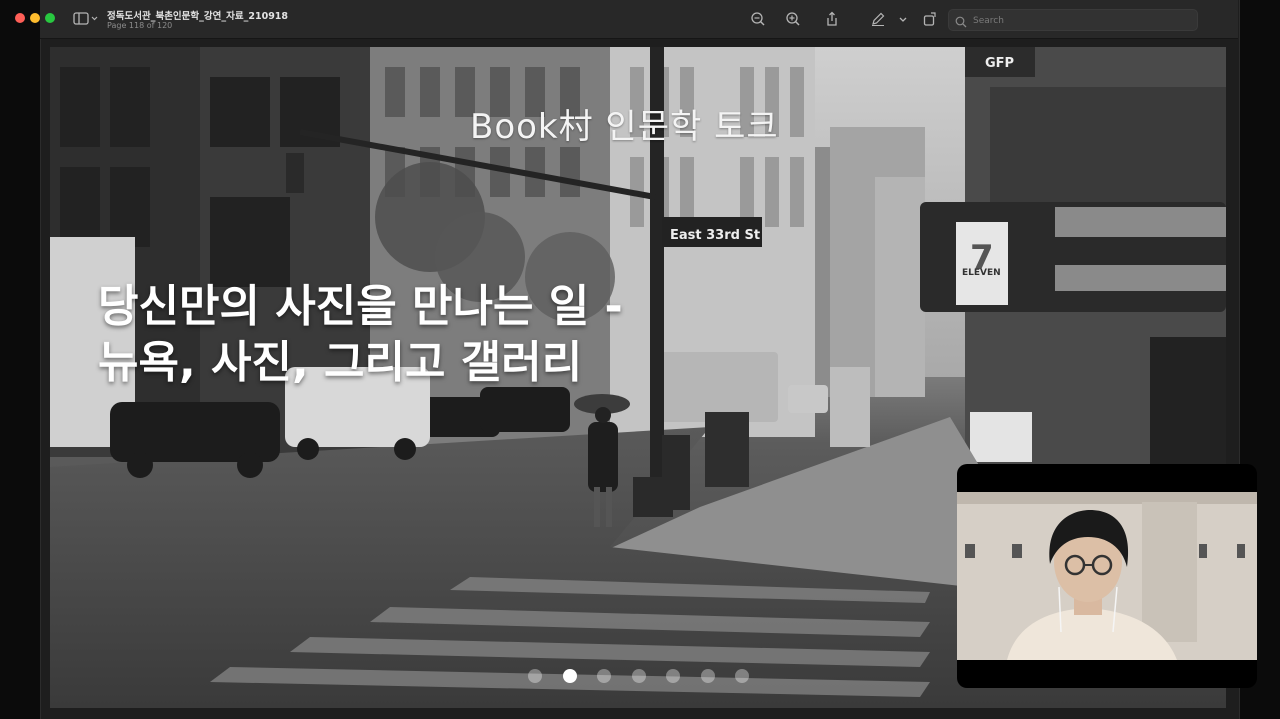 This screenshot has height=719, width=1280. I want to click on search-input, so click(1078, 20).